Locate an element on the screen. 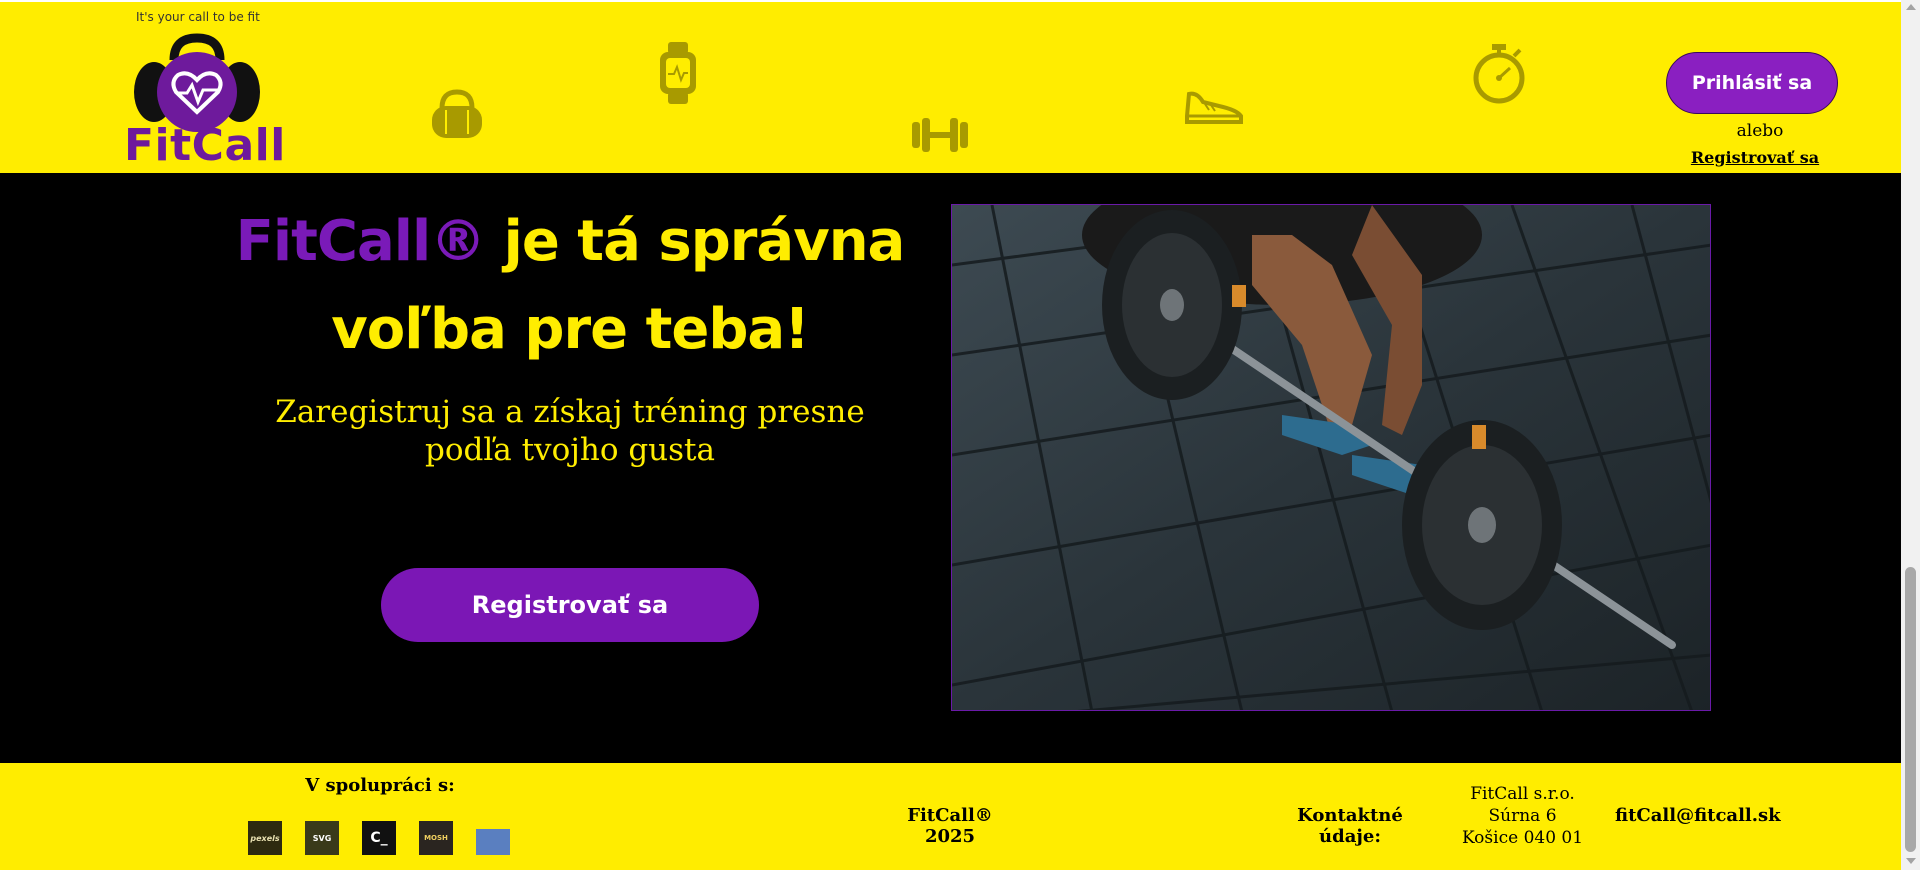 This screenshot has width=1920, height=870. partner-logo-svgrepo: SVG is located at coordinates (322, 838).